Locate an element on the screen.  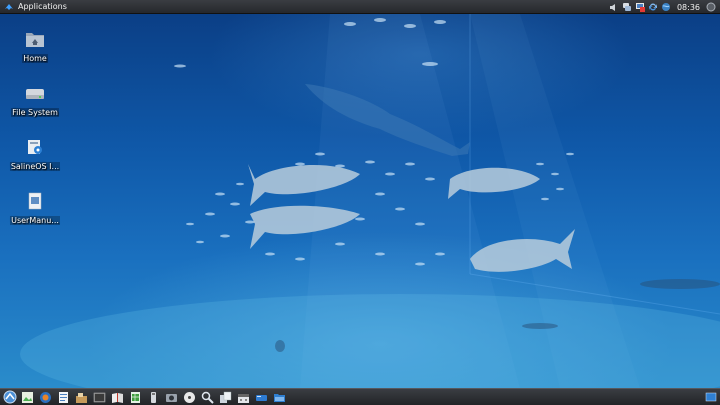
desktop-icon-file-system: File System is located at coordinates (35, 99).